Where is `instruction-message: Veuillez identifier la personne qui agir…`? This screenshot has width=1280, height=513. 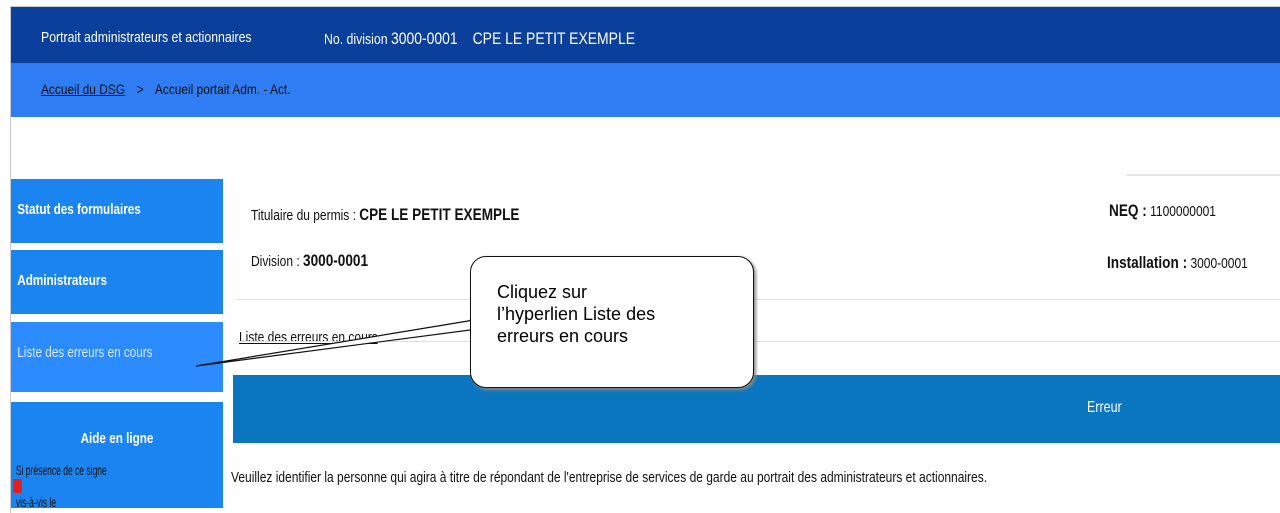 instruction-message: Veuillez identifier la personne qui agir… is located at coordinates (609, 477).